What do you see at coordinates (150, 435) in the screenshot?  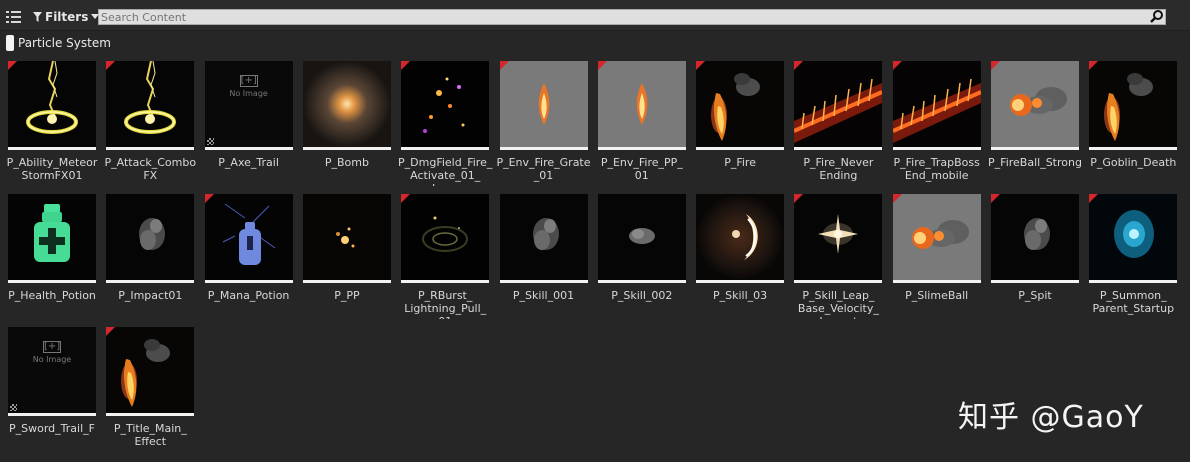 I see `asset-name: P_Title_Main_ Effect` at bounding box center [150, 435].